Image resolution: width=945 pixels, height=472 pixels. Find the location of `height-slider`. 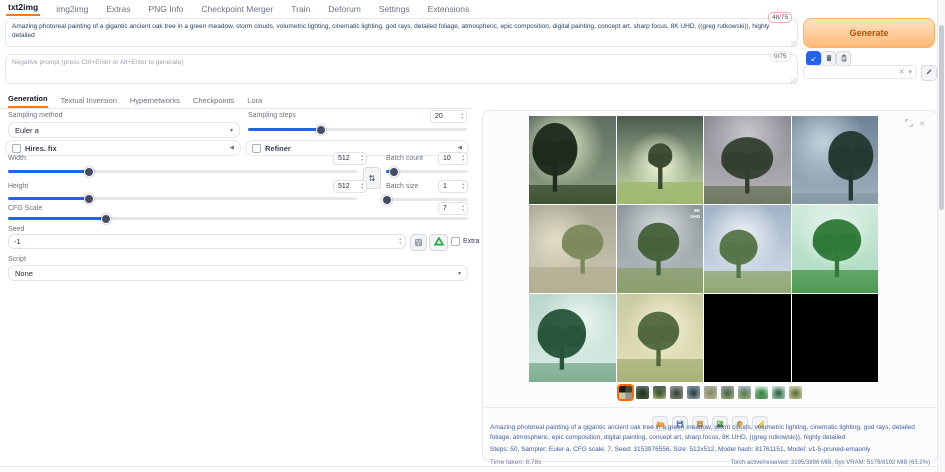

height-slider is located at coordinates (182, 199).